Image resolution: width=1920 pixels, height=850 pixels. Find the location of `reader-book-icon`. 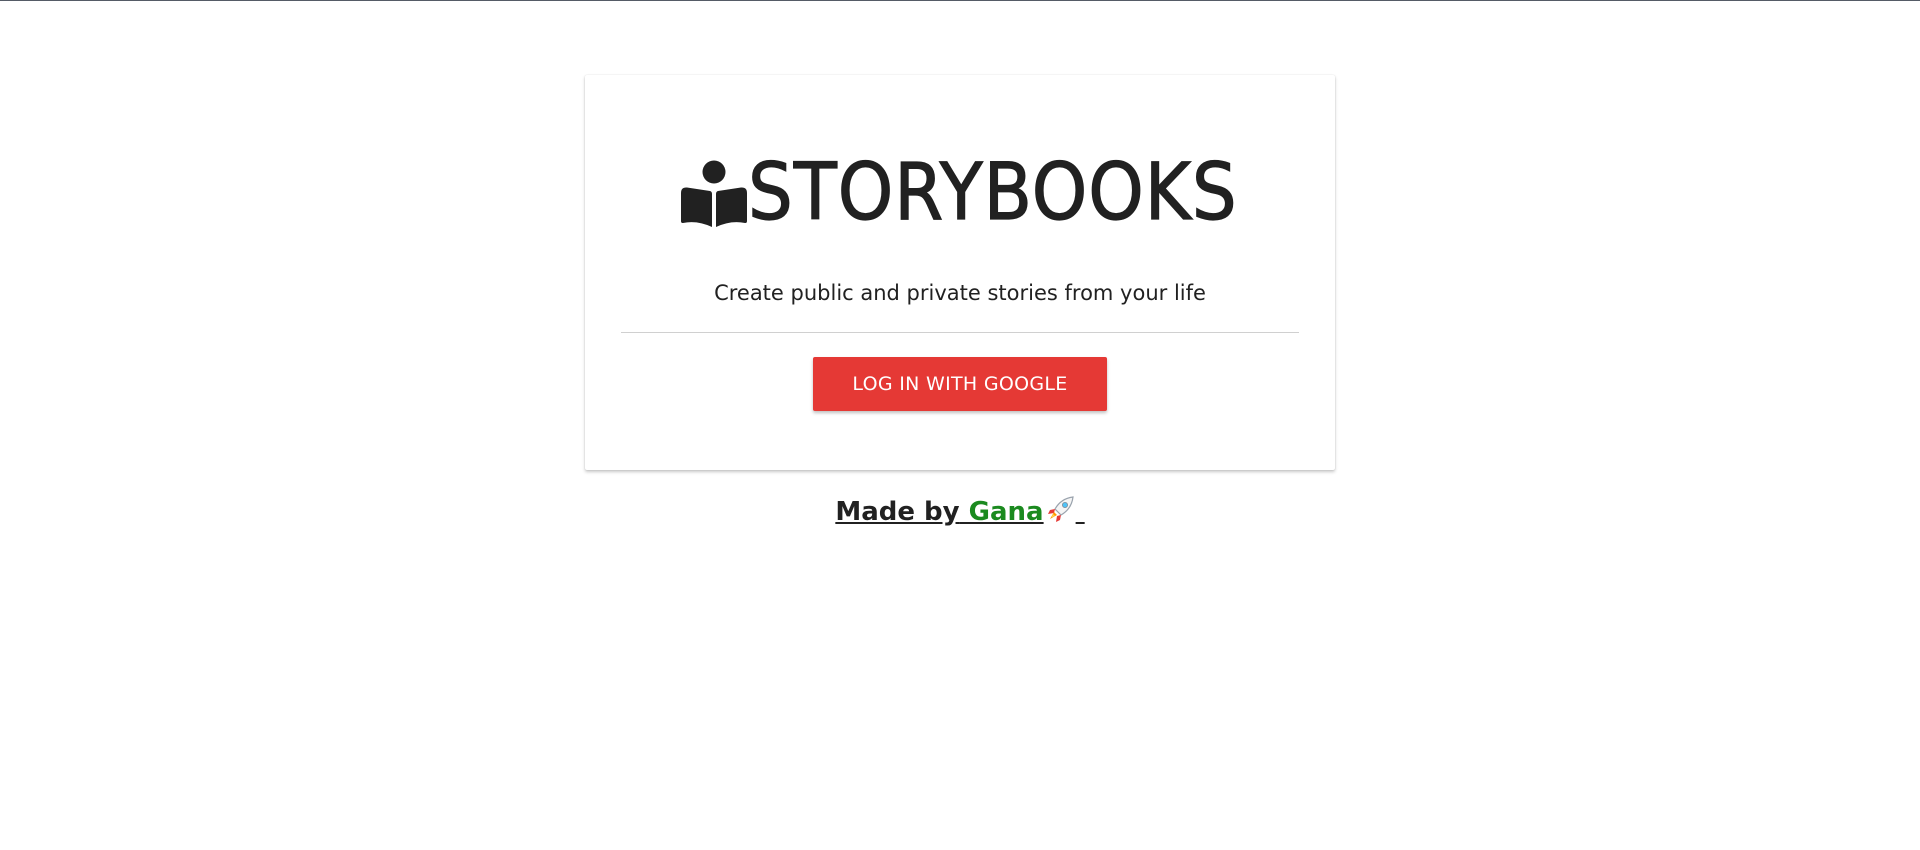

reader-book-icon is located at coordinates (714, 193).